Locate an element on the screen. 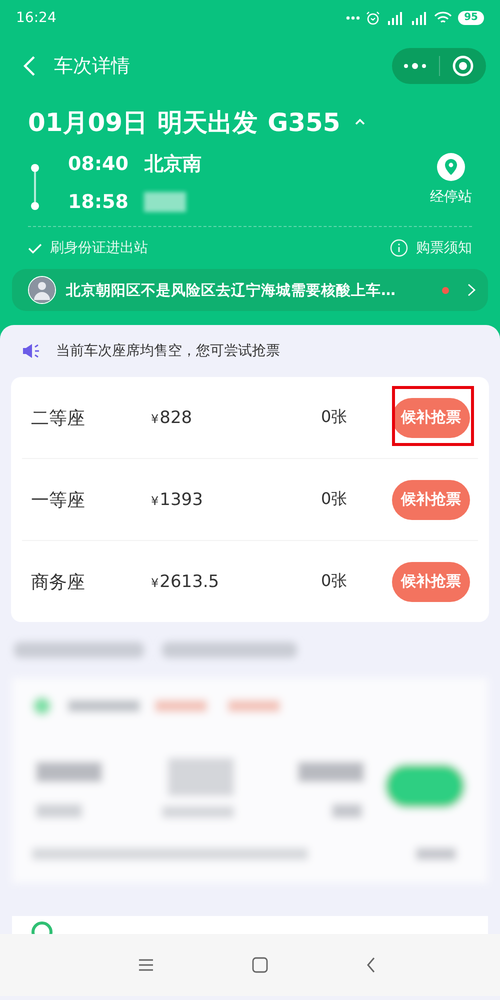 The height and width of the screenshot is (1000, 500). travel-date: 01月09日 is located at coordinates (88, 122).